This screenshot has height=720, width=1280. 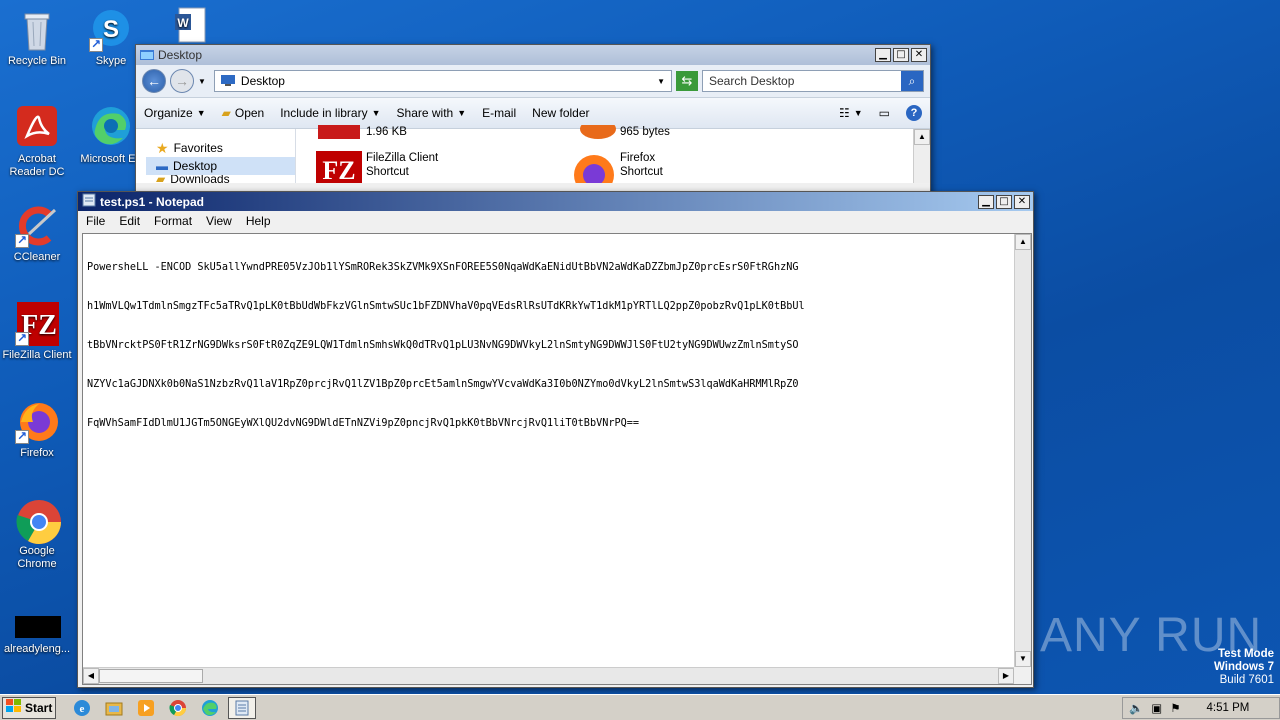 I want to click on address-bar: Desktop ▼, so click(x=442, y=81).